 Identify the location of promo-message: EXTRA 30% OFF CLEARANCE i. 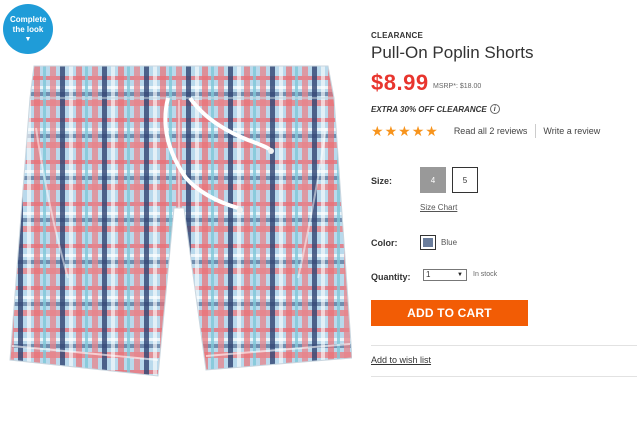
(435, 109).